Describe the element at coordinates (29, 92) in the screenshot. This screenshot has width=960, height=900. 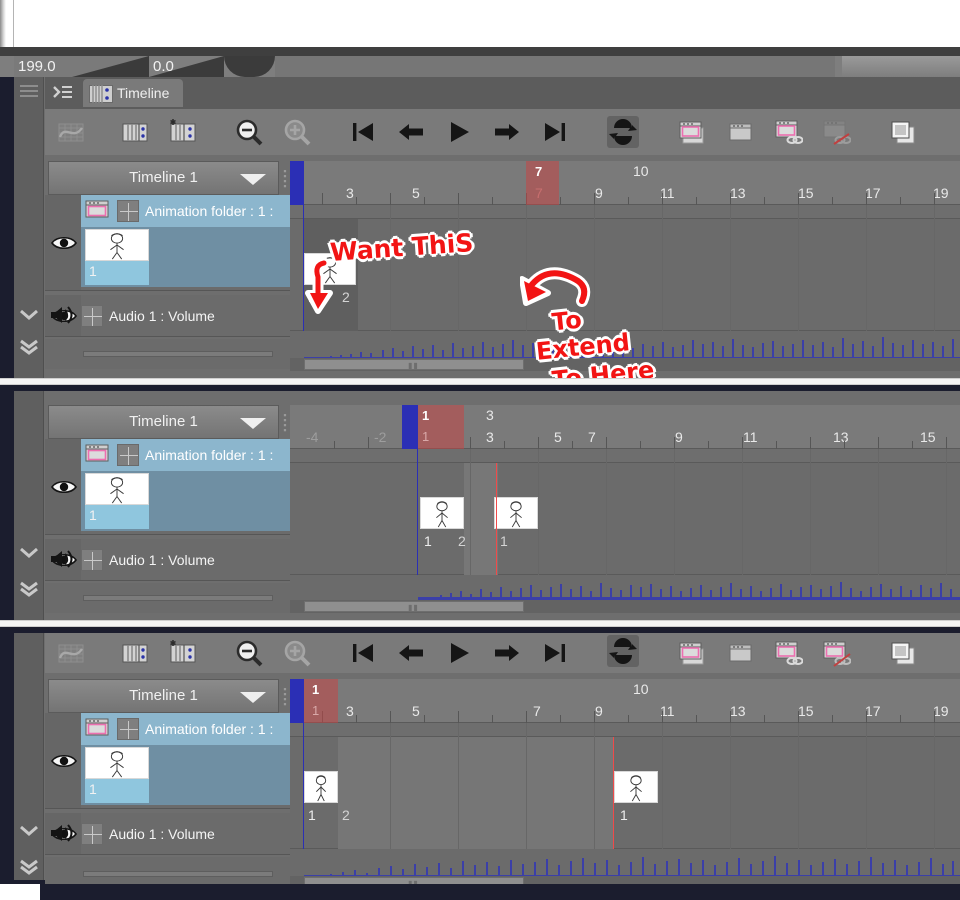
I see `panel-menu-icon` at that location.